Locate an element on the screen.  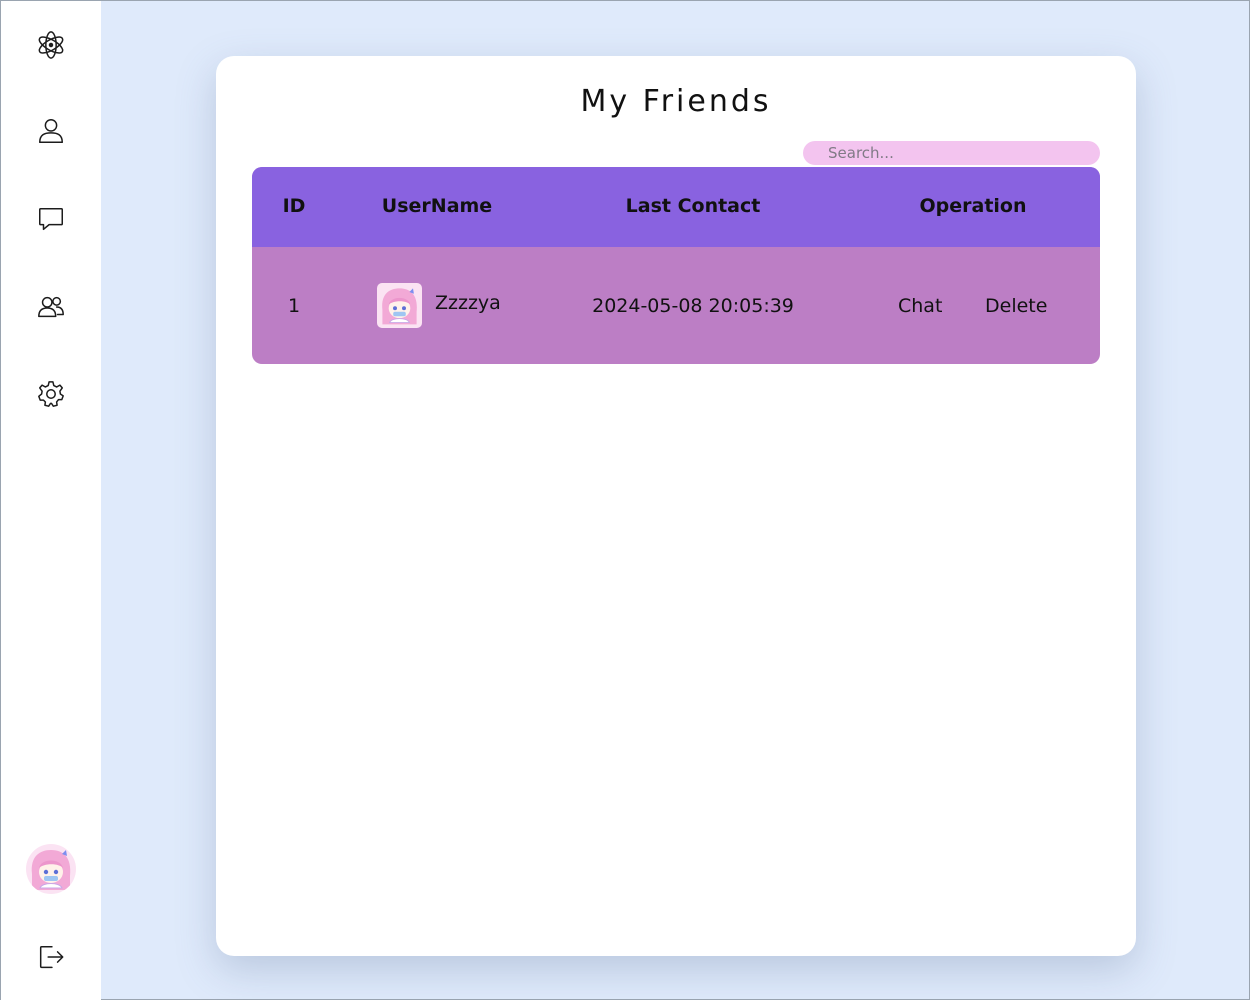
chat-button: Chat is located at coordinates (920, 306).